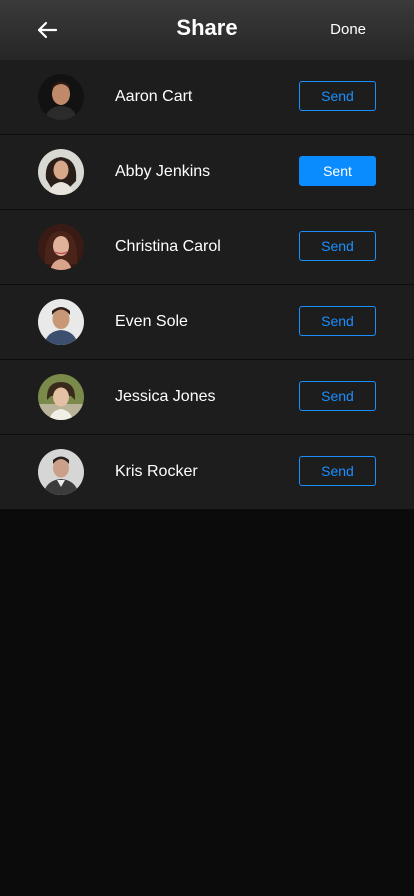  What do you see at coordinates (348, 29) in the screenshot?
I see `done-button: Done` at bounding box center [348, 29].